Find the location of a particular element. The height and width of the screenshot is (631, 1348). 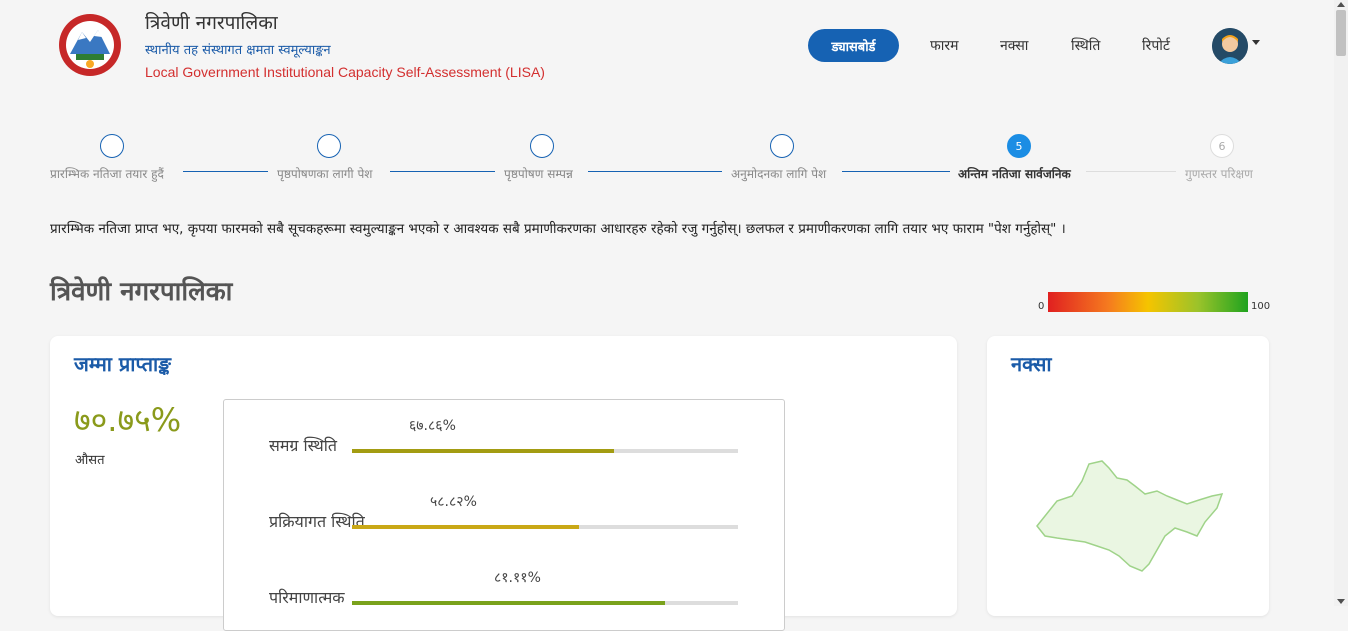

municipality-map-shape is located at coordinates (1127, 516).